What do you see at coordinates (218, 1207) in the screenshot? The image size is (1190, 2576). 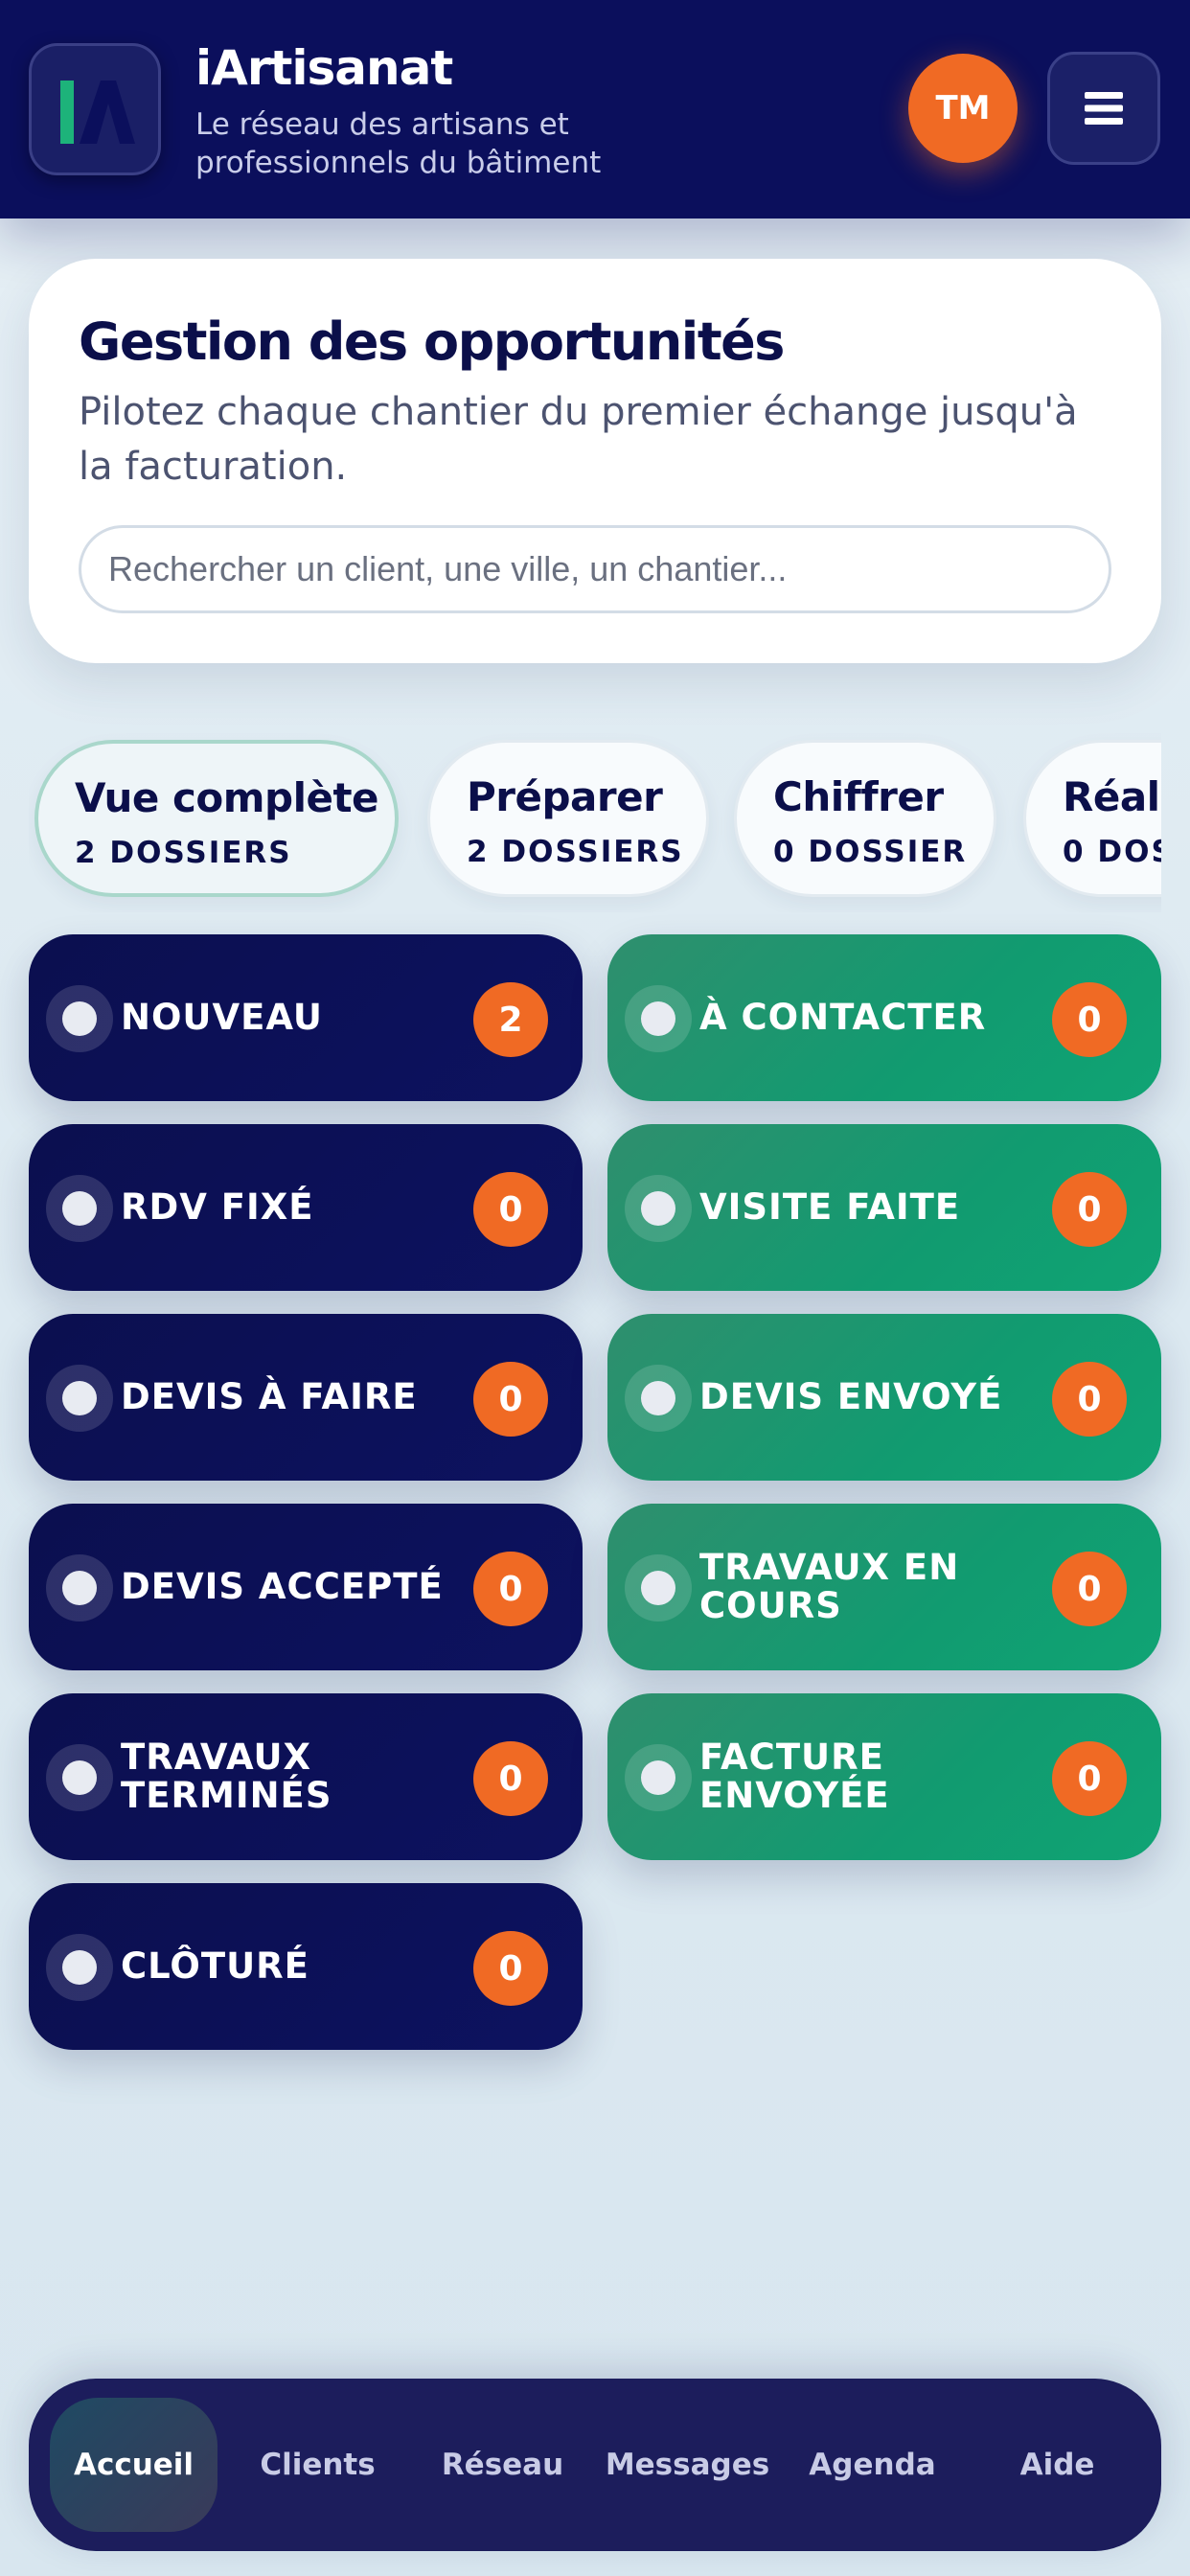 I see `status-label: RDV FIXÉ` at bounding box center [218, 1207].